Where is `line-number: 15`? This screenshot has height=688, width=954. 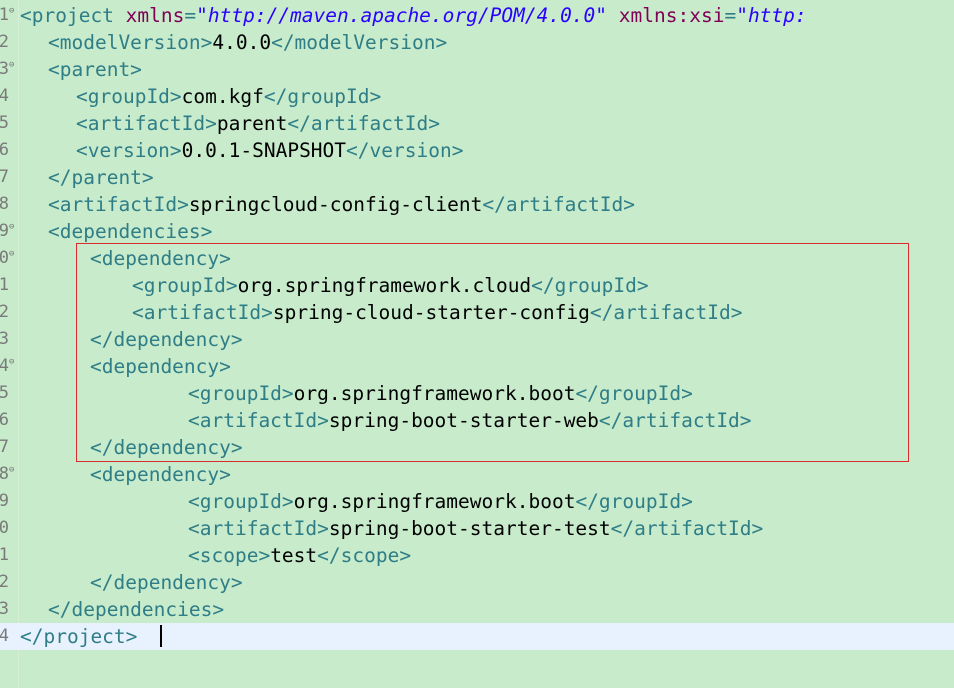 line-number: 15 is located at coordinates (4, 393).